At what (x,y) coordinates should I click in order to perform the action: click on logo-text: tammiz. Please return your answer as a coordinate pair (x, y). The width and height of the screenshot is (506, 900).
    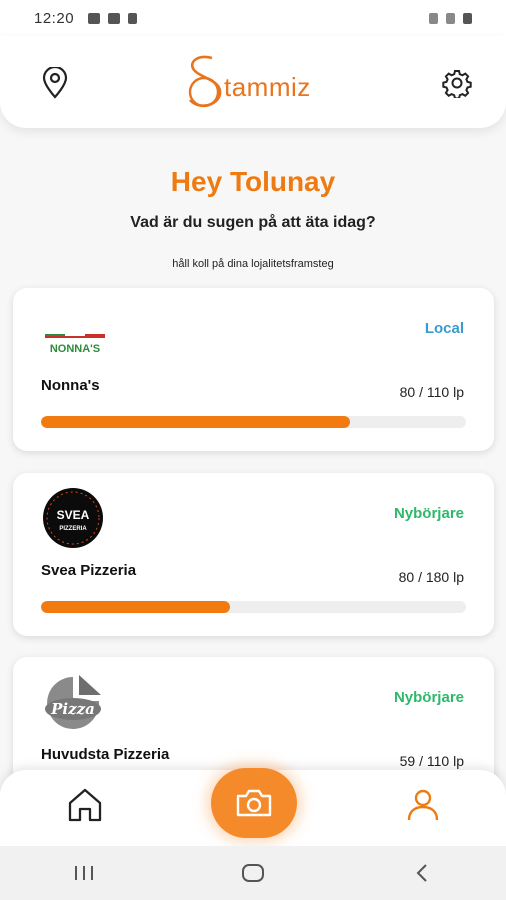
    Looking at the image, I should click on (267, 87).